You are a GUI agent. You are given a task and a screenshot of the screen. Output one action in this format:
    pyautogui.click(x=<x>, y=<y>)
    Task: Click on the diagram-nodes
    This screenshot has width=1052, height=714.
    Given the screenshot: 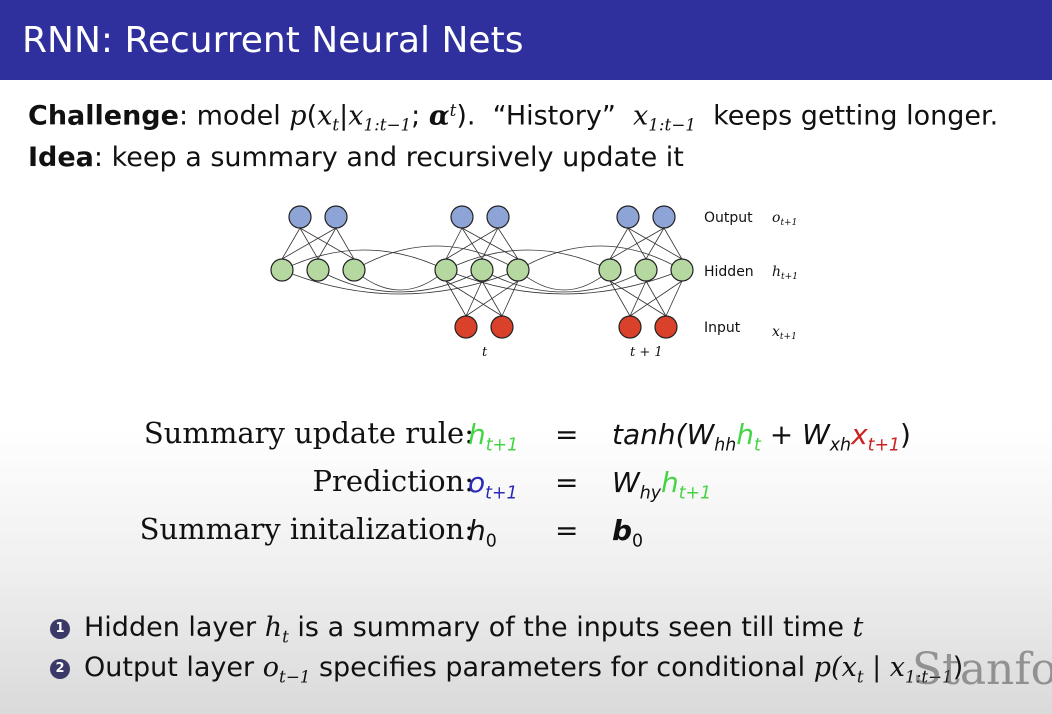 What is the action you would take?
    pyautogui.click(x=482, y=272)
    